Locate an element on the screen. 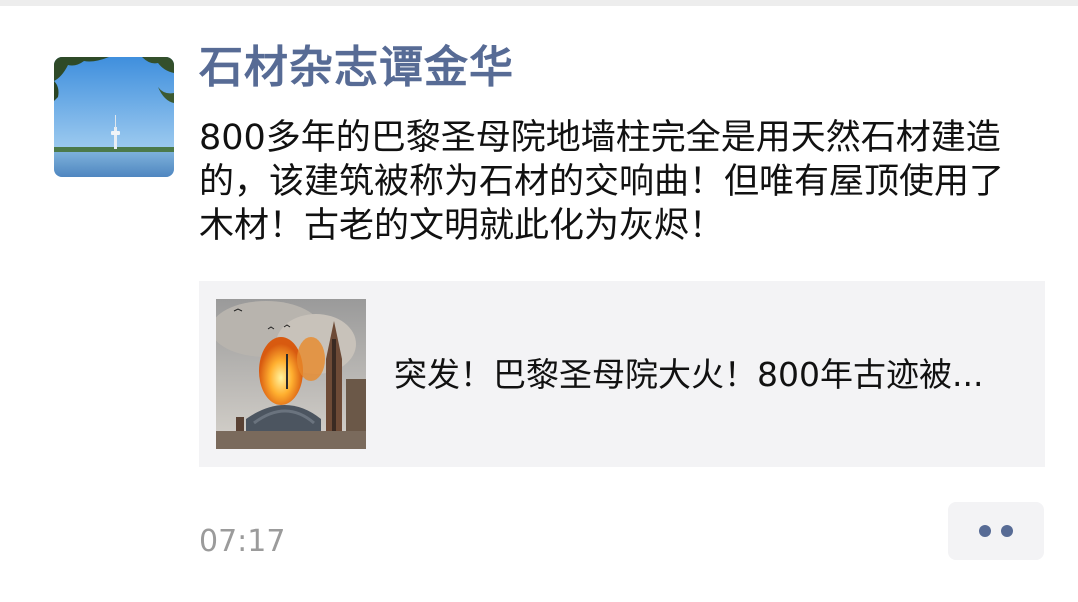 The height and width of the screenshot is (602, 1078). post-text-line: 的，该建筑被称为石材的交响曲！但唯有屋顶使用了 is located at coordinates (602, 182).